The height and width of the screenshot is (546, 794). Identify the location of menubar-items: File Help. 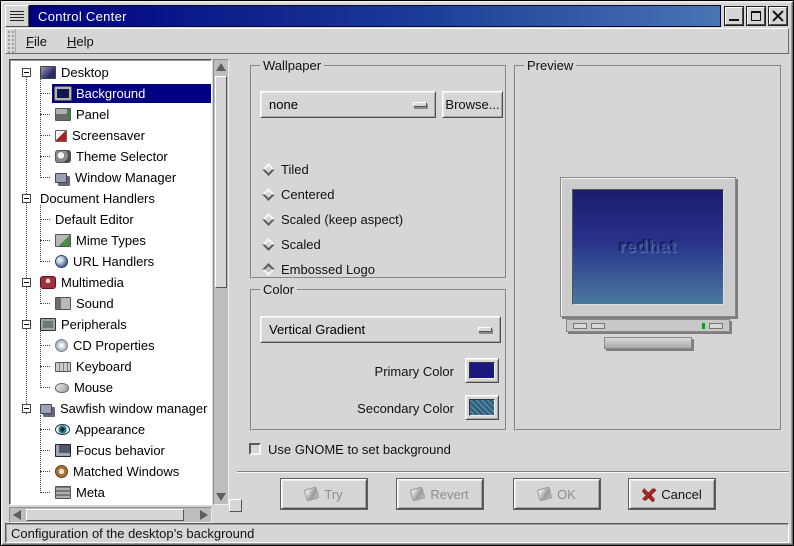
(60, 41).